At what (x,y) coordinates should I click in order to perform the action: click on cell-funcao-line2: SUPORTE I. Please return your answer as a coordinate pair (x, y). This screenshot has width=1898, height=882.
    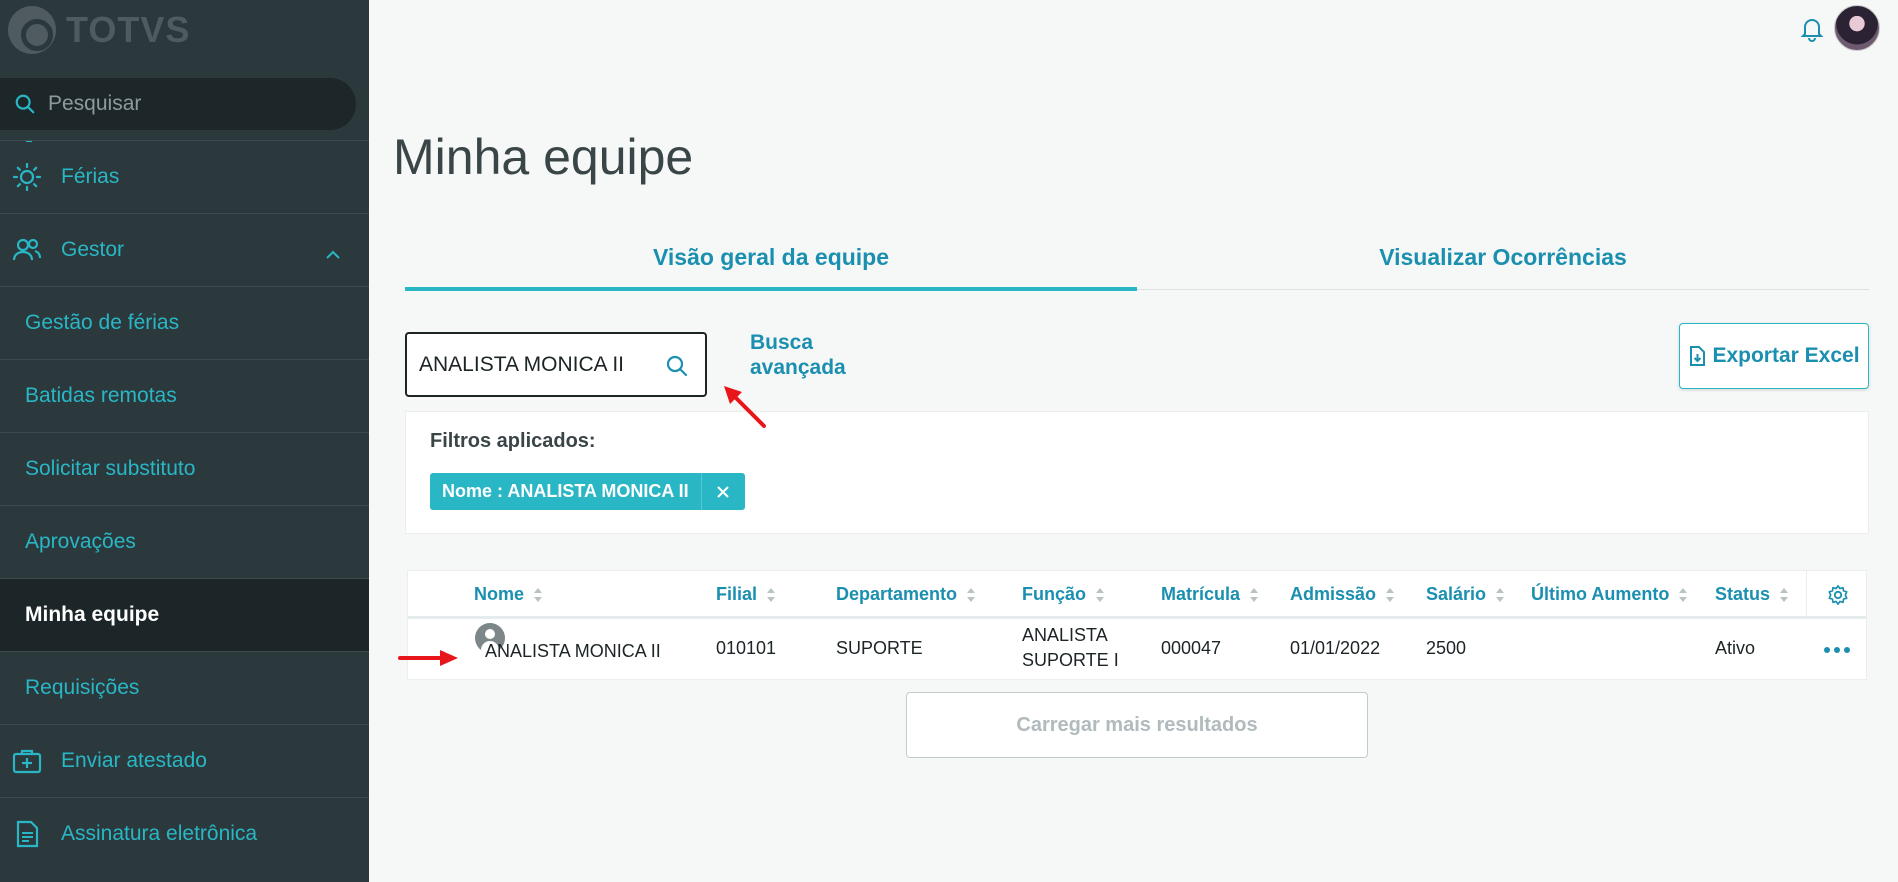
    Looking at the image, I should click on (1070, 660).